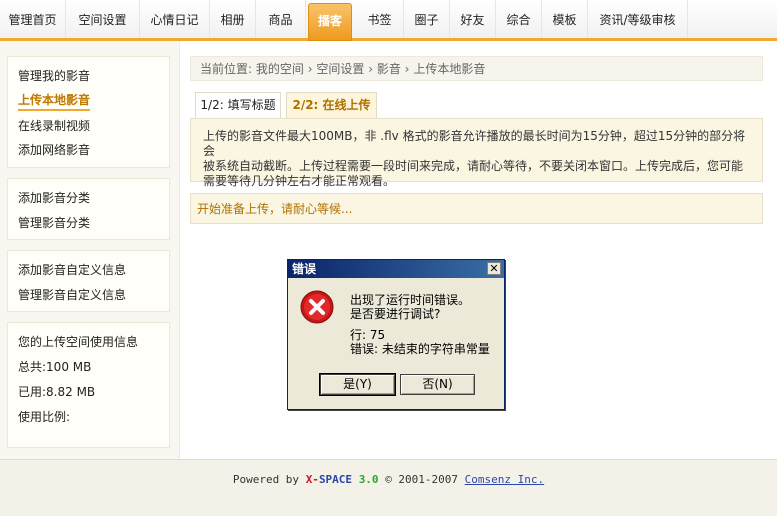 Image resolution: width=777 pixels, height=516 pixels. What do you see at coordinates (233, 19) in the screenshot?
I see `nav-item-album: 相册` at bounding box center [233, 19].